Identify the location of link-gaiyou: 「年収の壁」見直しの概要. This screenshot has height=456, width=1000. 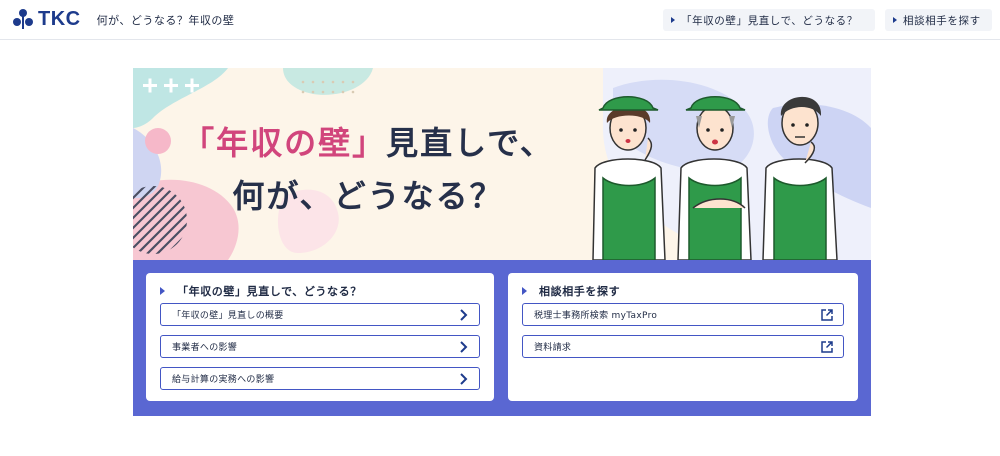
(320, 314).